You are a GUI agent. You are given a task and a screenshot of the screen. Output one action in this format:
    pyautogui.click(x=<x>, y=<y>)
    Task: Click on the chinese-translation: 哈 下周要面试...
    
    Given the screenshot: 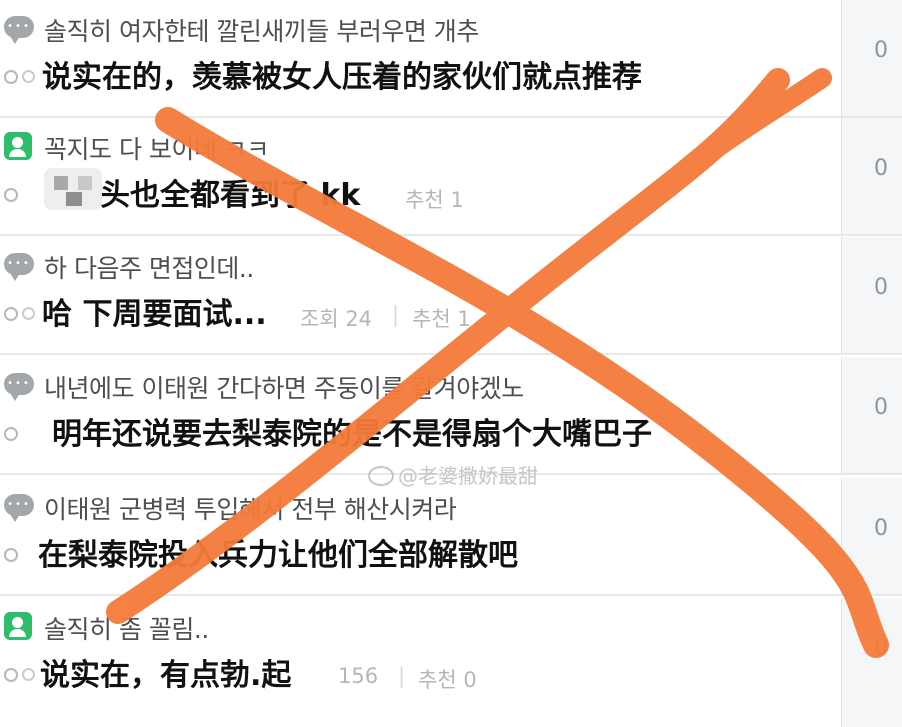 What is the action you would take?
    pyautogui.click(x=154, y=314)
    